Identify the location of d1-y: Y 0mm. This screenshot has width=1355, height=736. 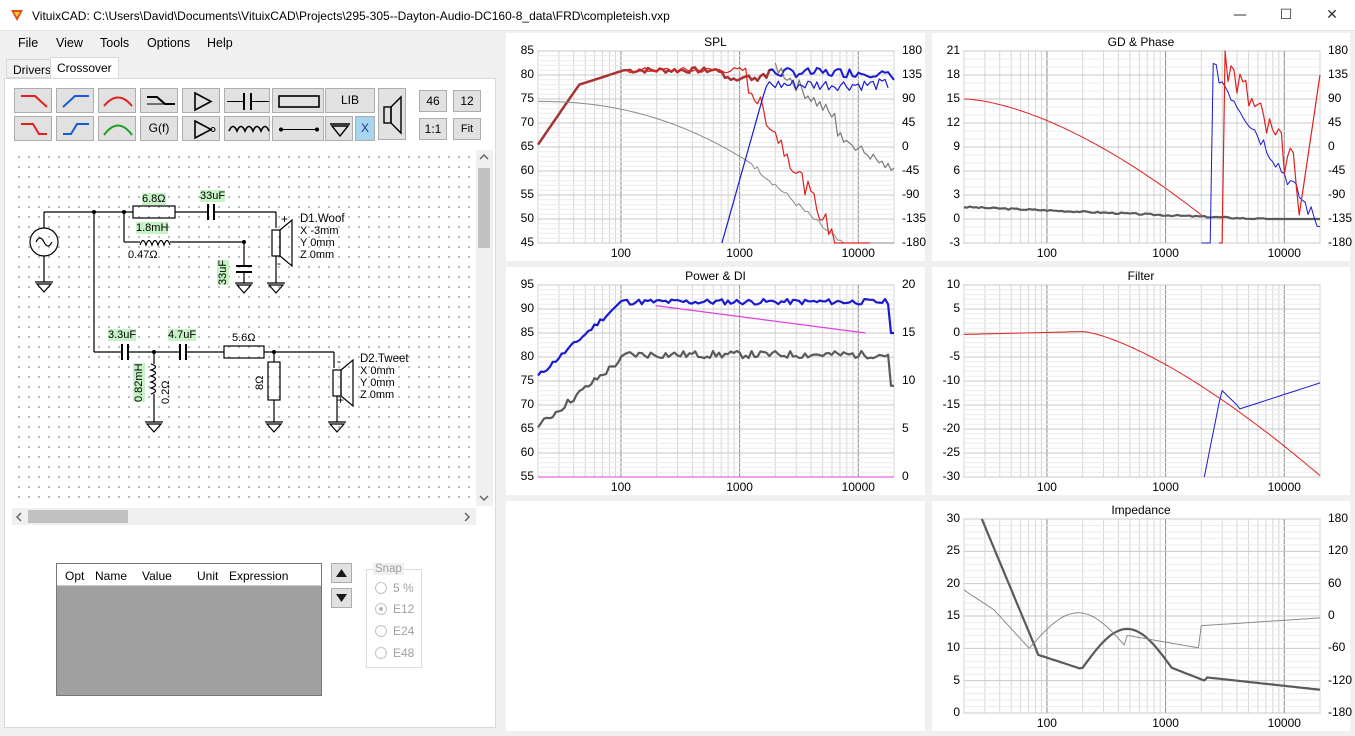
(317, 243).